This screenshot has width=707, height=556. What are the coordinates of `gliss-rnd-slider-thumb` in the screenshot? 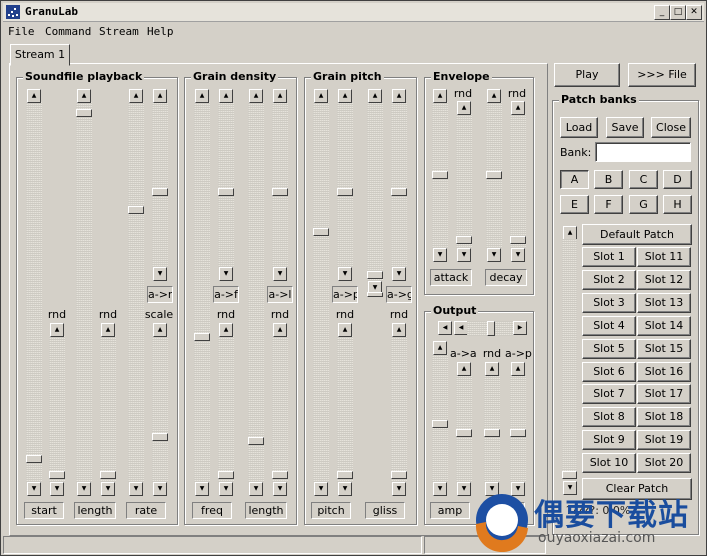 It's located at (399, 475).